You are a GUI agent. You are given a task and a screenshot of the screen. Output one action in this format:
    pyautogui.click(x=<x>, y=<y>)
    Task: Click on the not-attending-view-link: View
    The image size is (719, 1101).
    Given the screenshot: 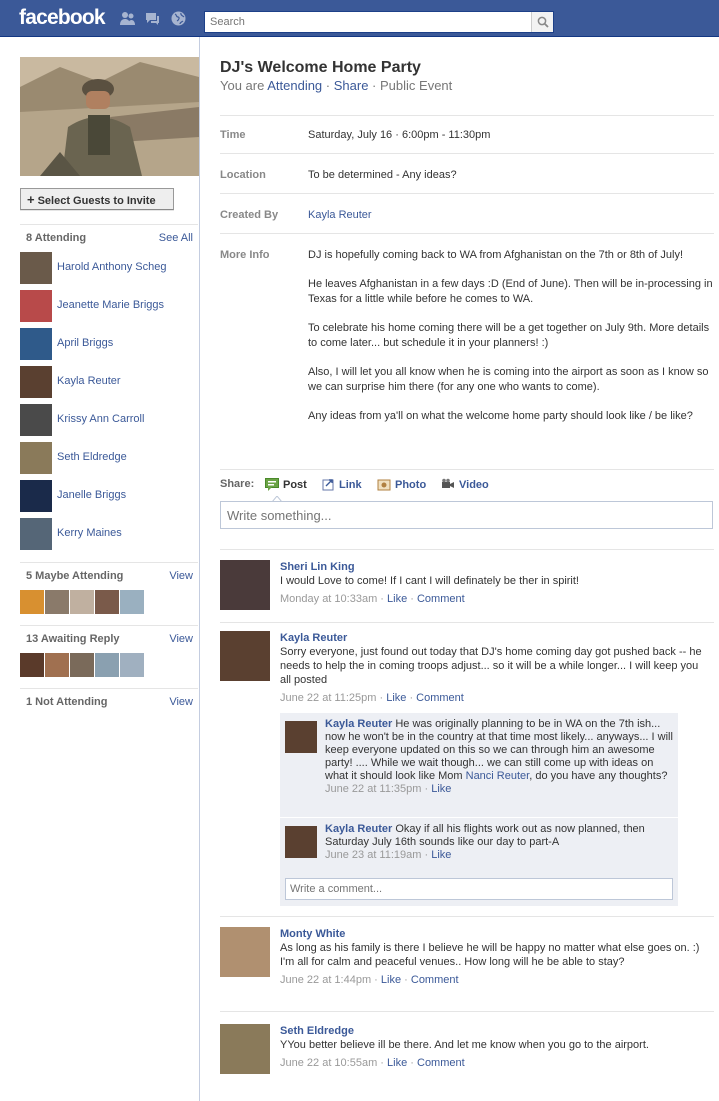 What is the action you would take?
    pyautogui.click(x=181, y=702)
    